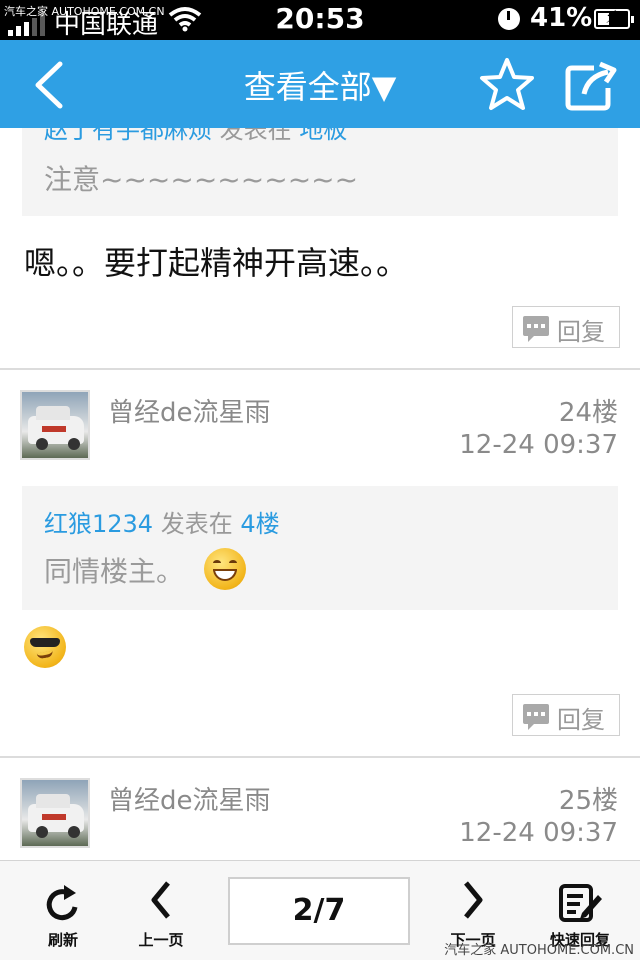 The height and width of the screenshot is (960, 640). What do you see at coordinates (114, 571) in the screenshot?
I see `quote-text: 同情楼主。` at bounding box center [114, 571].